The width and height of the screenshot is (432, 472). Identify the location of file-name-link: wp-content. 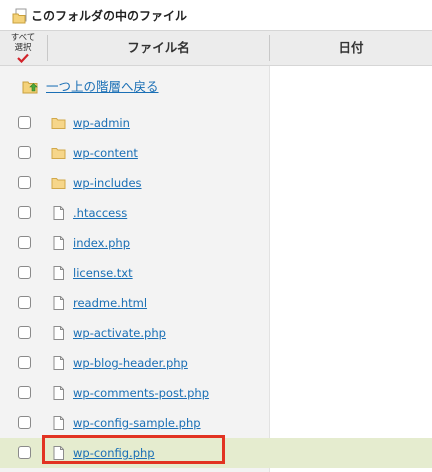
(105, 153).